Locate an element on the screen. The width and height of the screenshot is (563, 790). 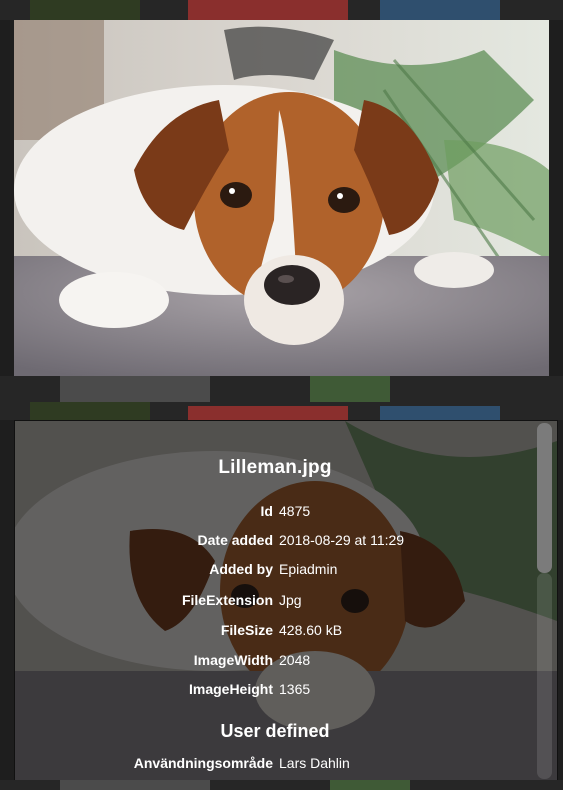
thumbnail-strip-top is located at coordinates (281, 10).